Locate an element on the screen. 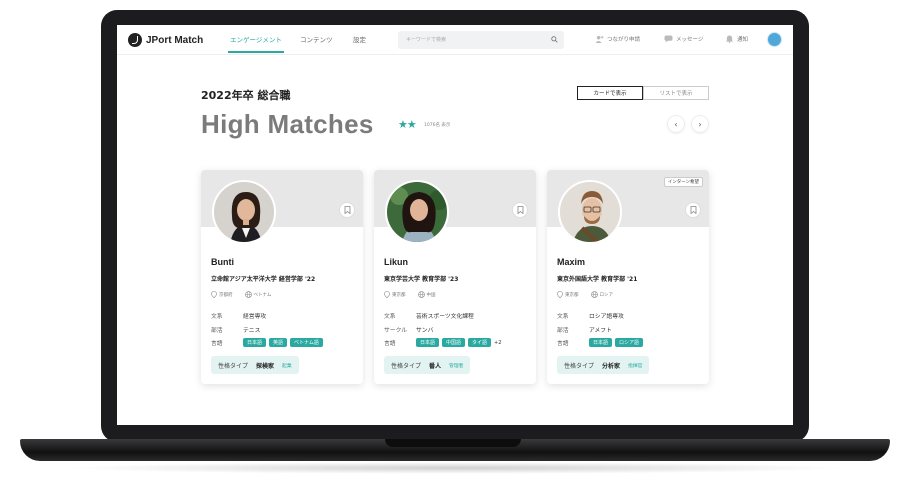 The image size is (910, 493). prev-page-button: ‹ is located at coordinates (676, 124).